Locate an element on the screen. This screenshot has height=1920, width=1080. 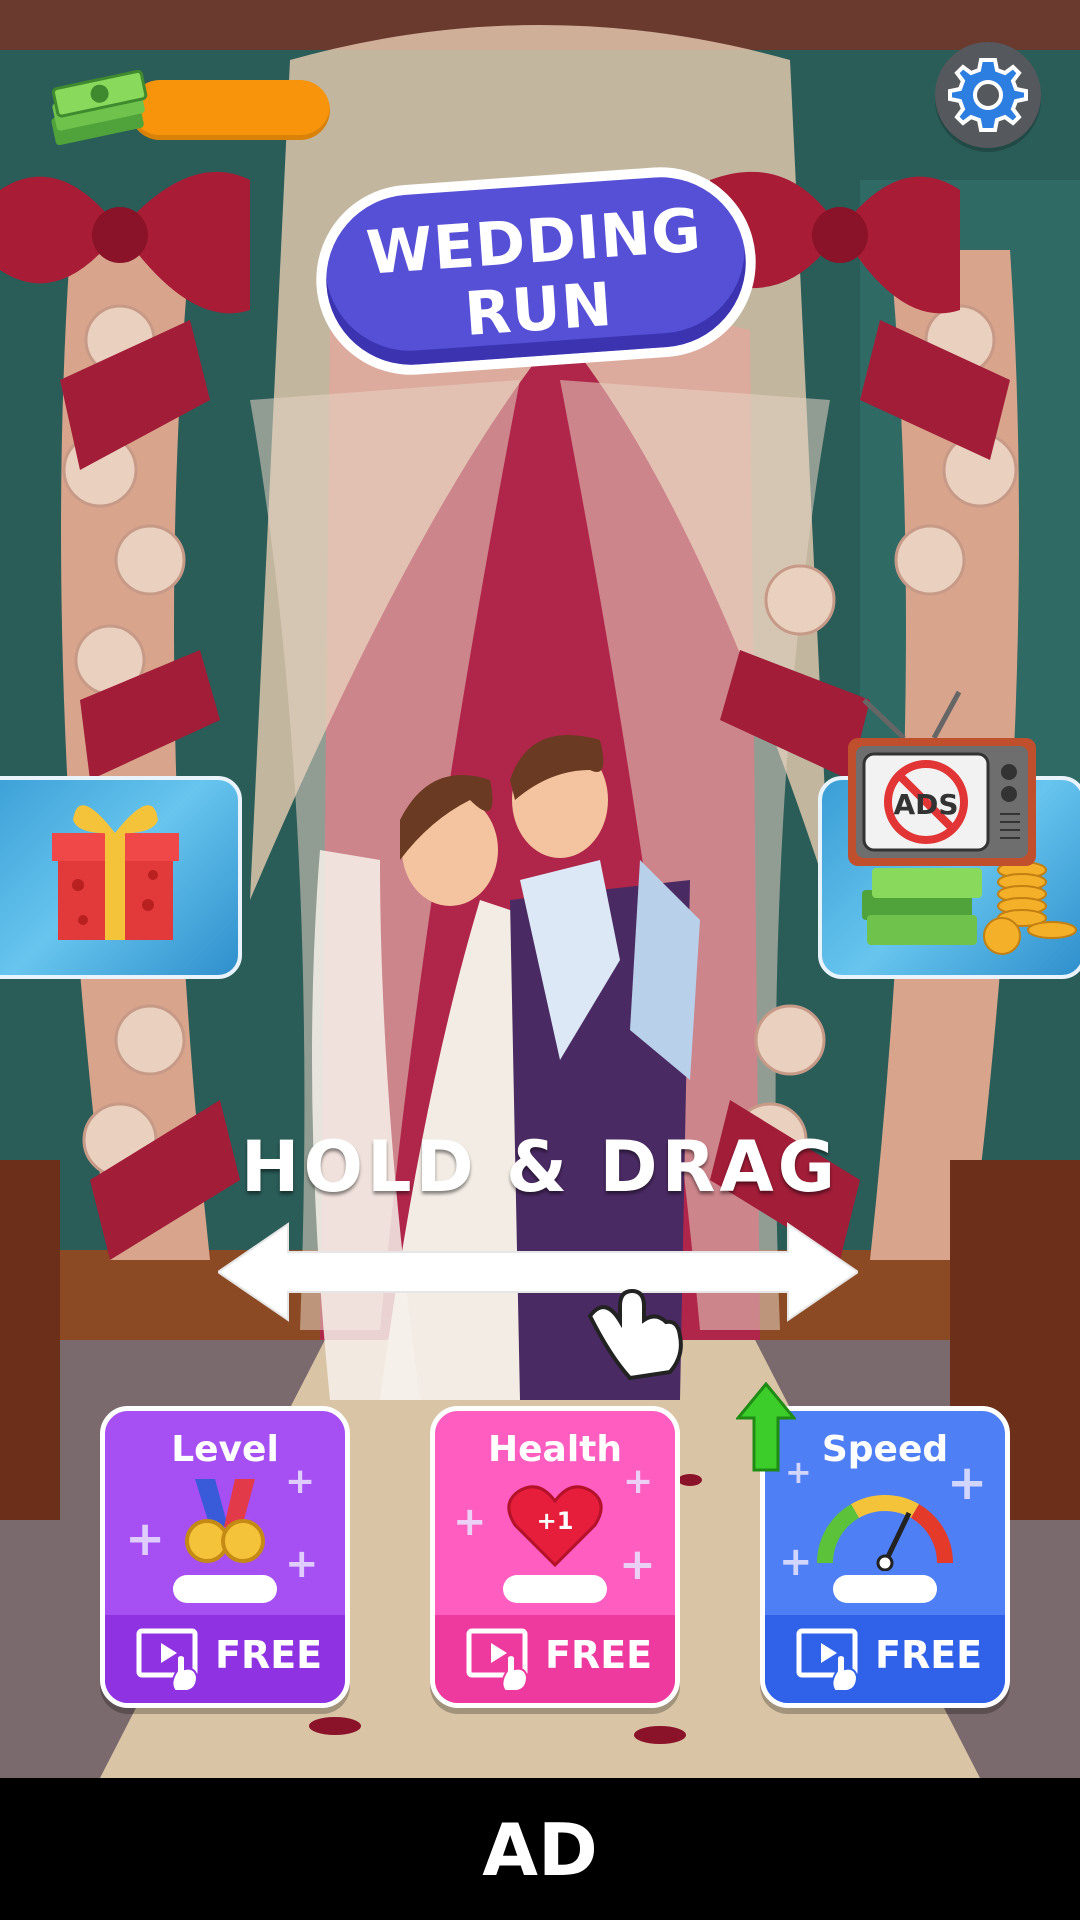
gift-panel-button is located at coordinates (121, 877).